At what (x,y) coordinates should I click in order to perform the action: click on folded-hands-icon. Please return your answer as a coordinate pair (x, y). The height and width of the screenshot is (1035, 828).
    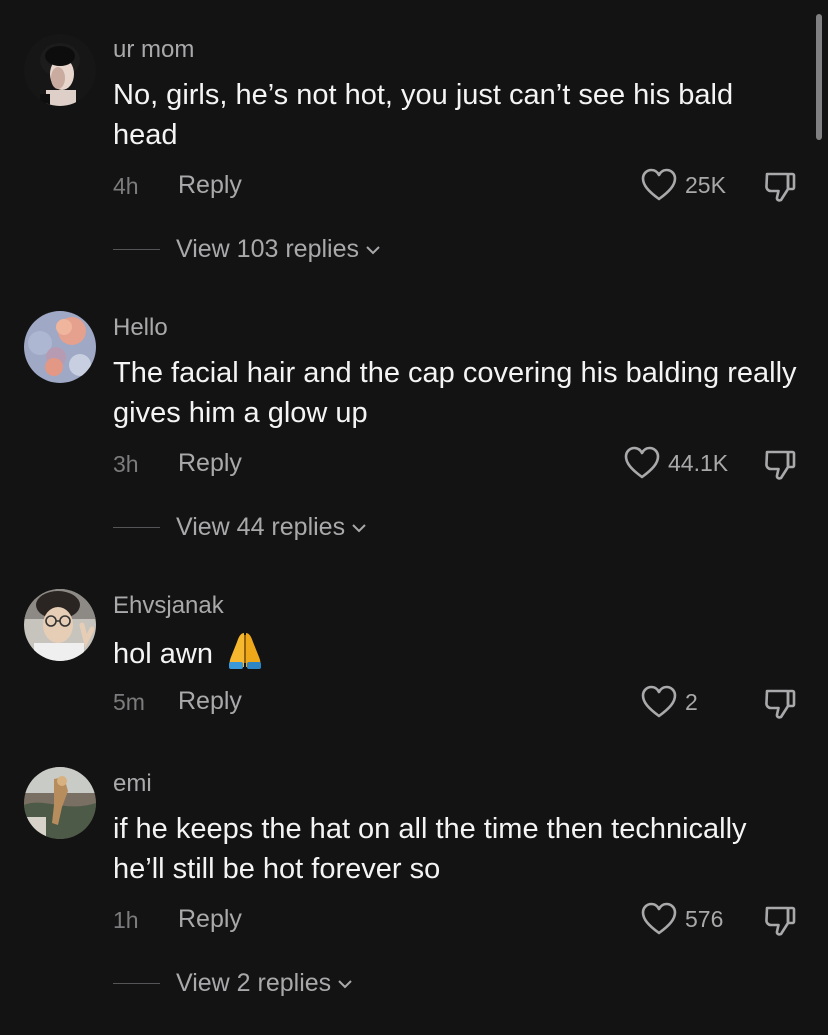
    Looking at the image, I should click on (245, 651).